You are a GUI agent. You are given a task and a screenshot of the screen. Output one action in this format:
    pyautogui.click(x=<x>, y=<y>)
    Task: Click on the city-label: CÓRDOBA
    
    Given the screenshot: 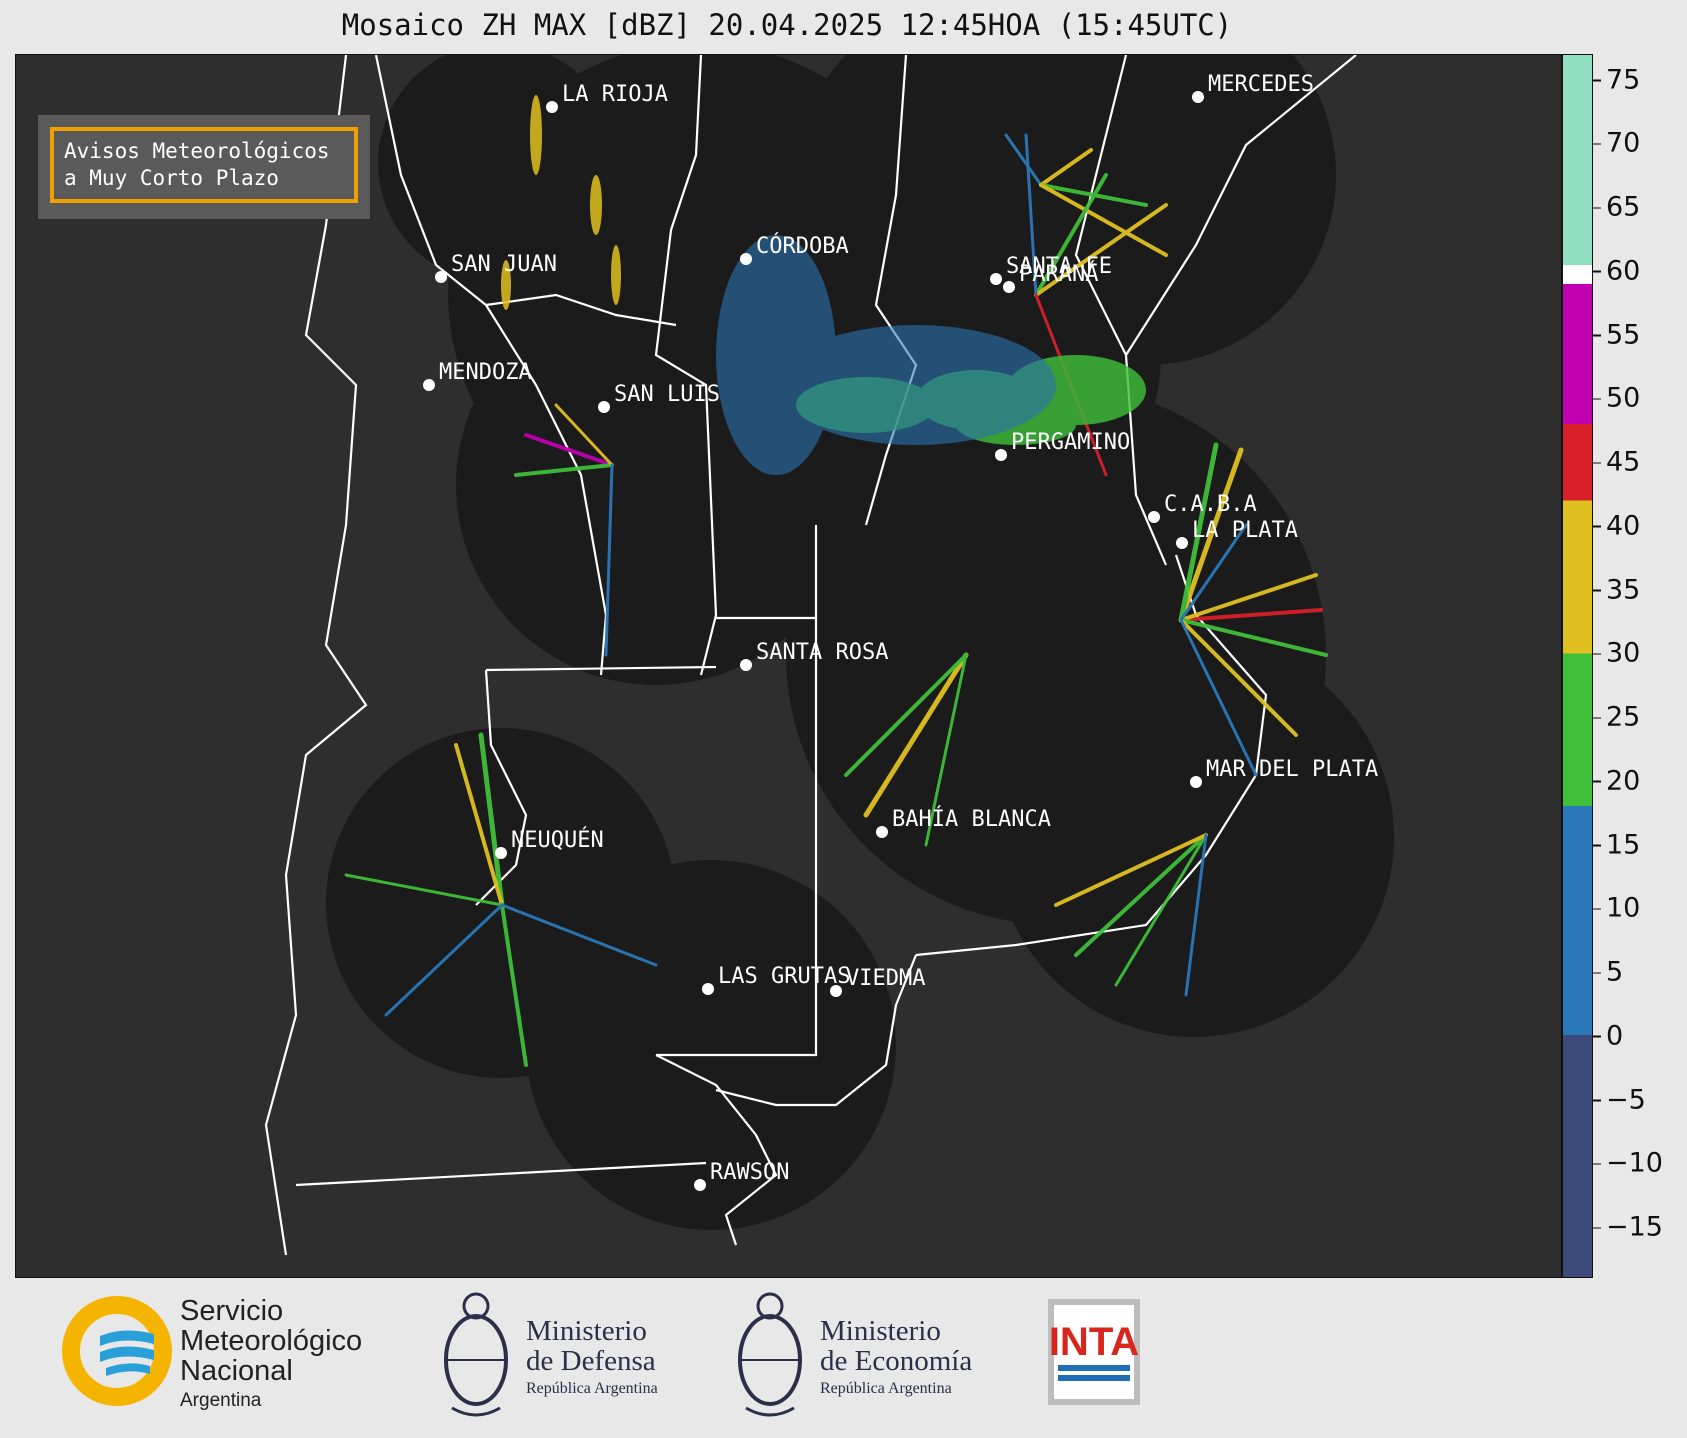 What is the action you would take?
    pyautogui.click(x=802, y=246)
    